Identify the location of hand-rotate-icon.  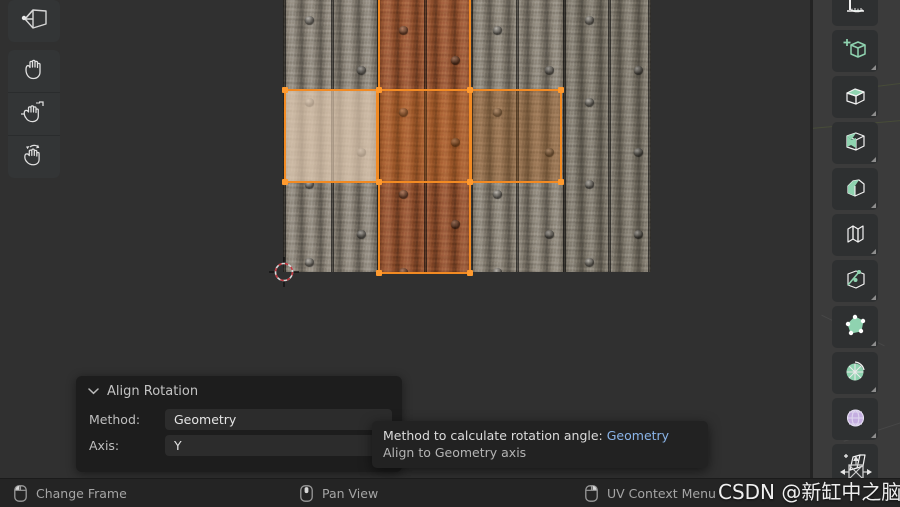
(34, 157).